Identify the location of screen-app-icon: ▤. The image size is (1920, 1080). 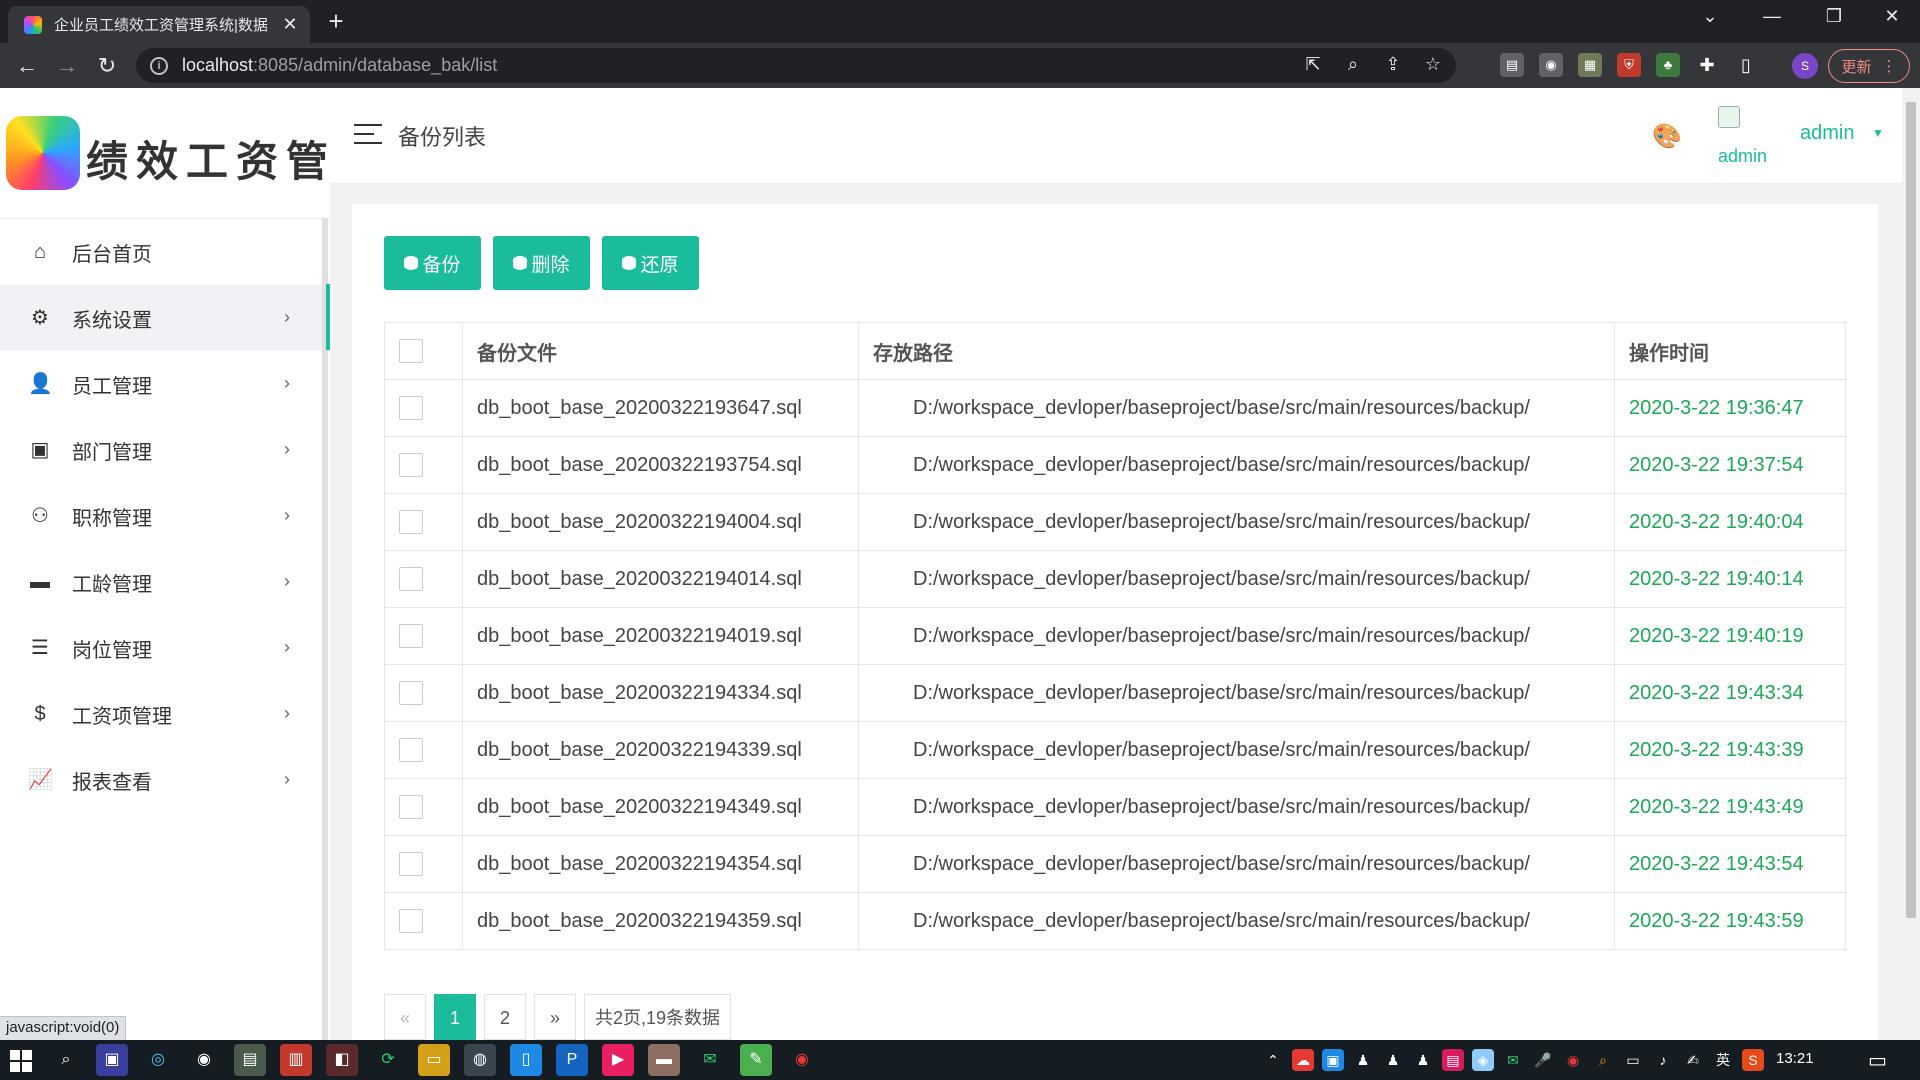
(250, 1060).